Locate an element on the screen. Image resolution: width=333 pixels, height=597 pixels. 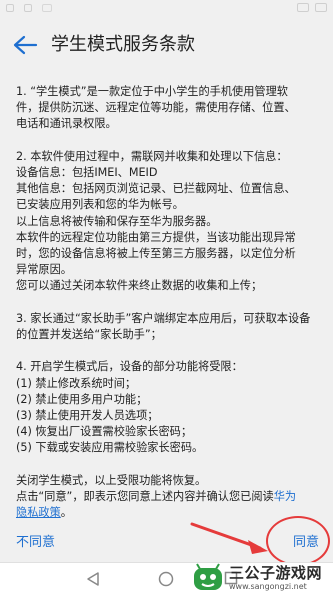
terms-line: 4. 开启学生模式后，设备的部分功能将受限： is located at coordinates (129, 367).